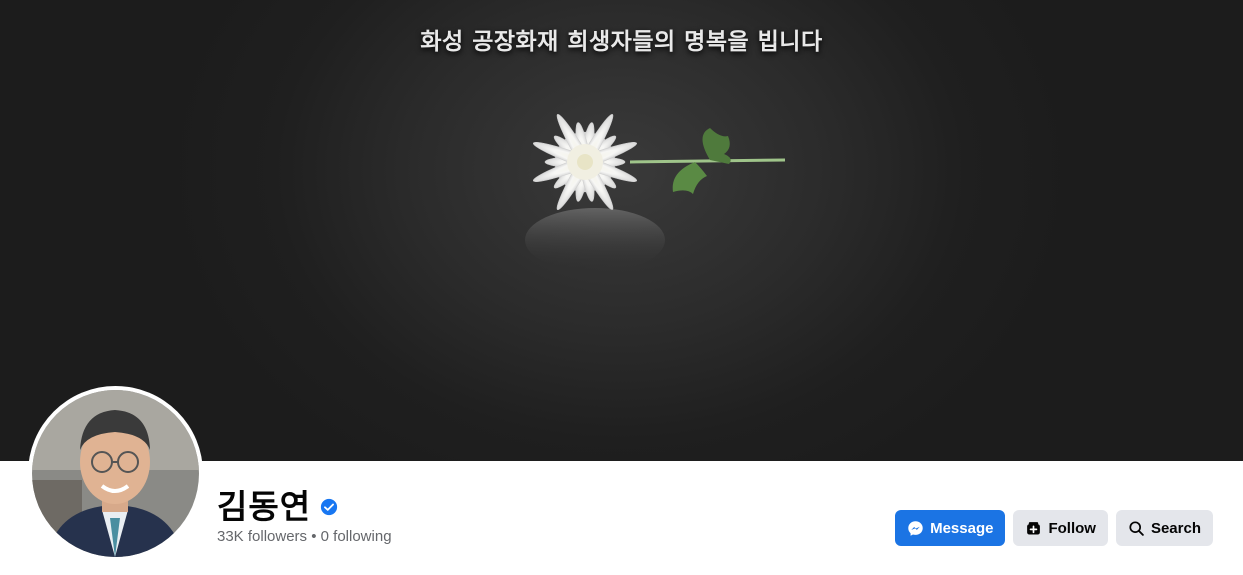 The width and height of the screenshot is (1243, 575). Describe the element at coordinates (621, 42) in the screenshot. I see `cover-caption: 화성 공장화재 희생자들의 명복을 빕니다` at that location.